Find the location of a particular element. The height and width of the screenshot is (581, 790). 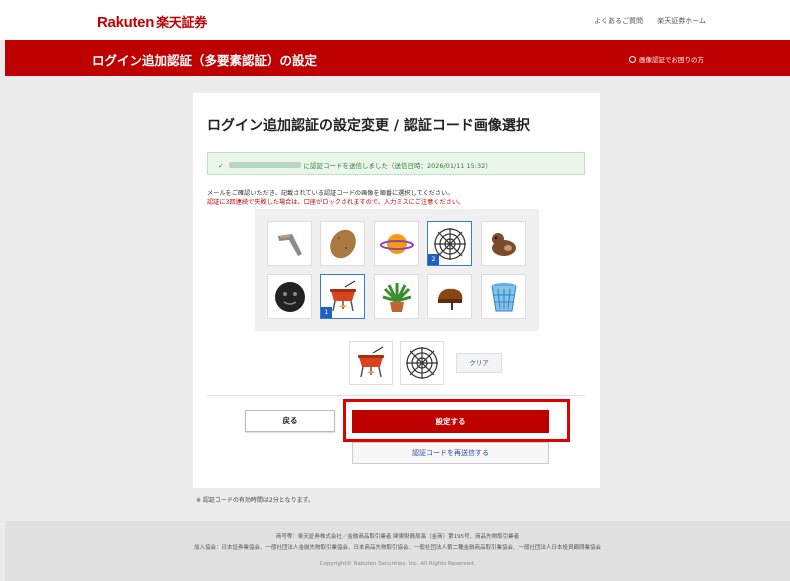

potted-plant-icon is located at coordinates (397, 297).